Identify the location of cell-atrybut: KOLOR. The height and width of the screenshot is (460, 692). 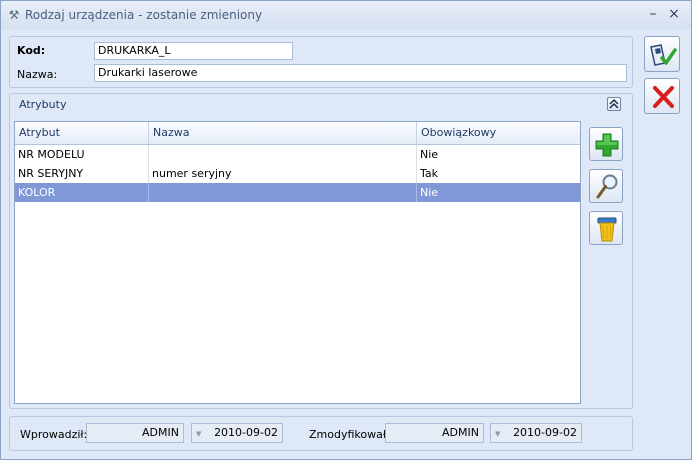
(82, 192).